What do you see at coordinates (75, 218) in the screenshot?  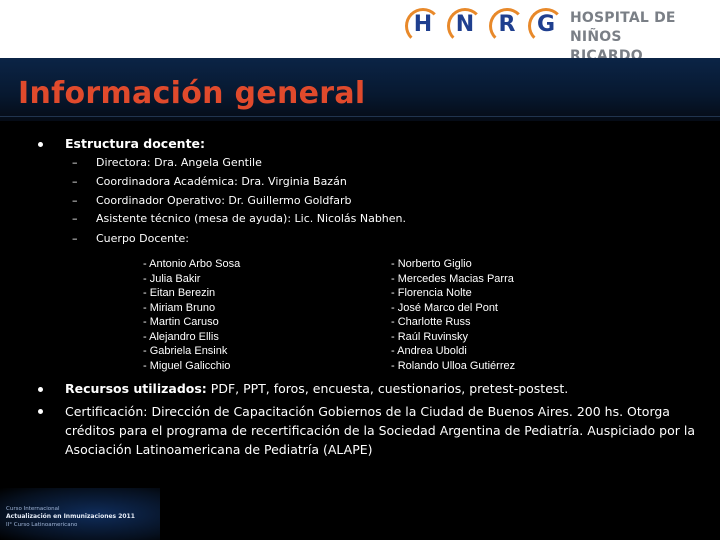 I see `dash-4: –` at bounding box center [75, 218].